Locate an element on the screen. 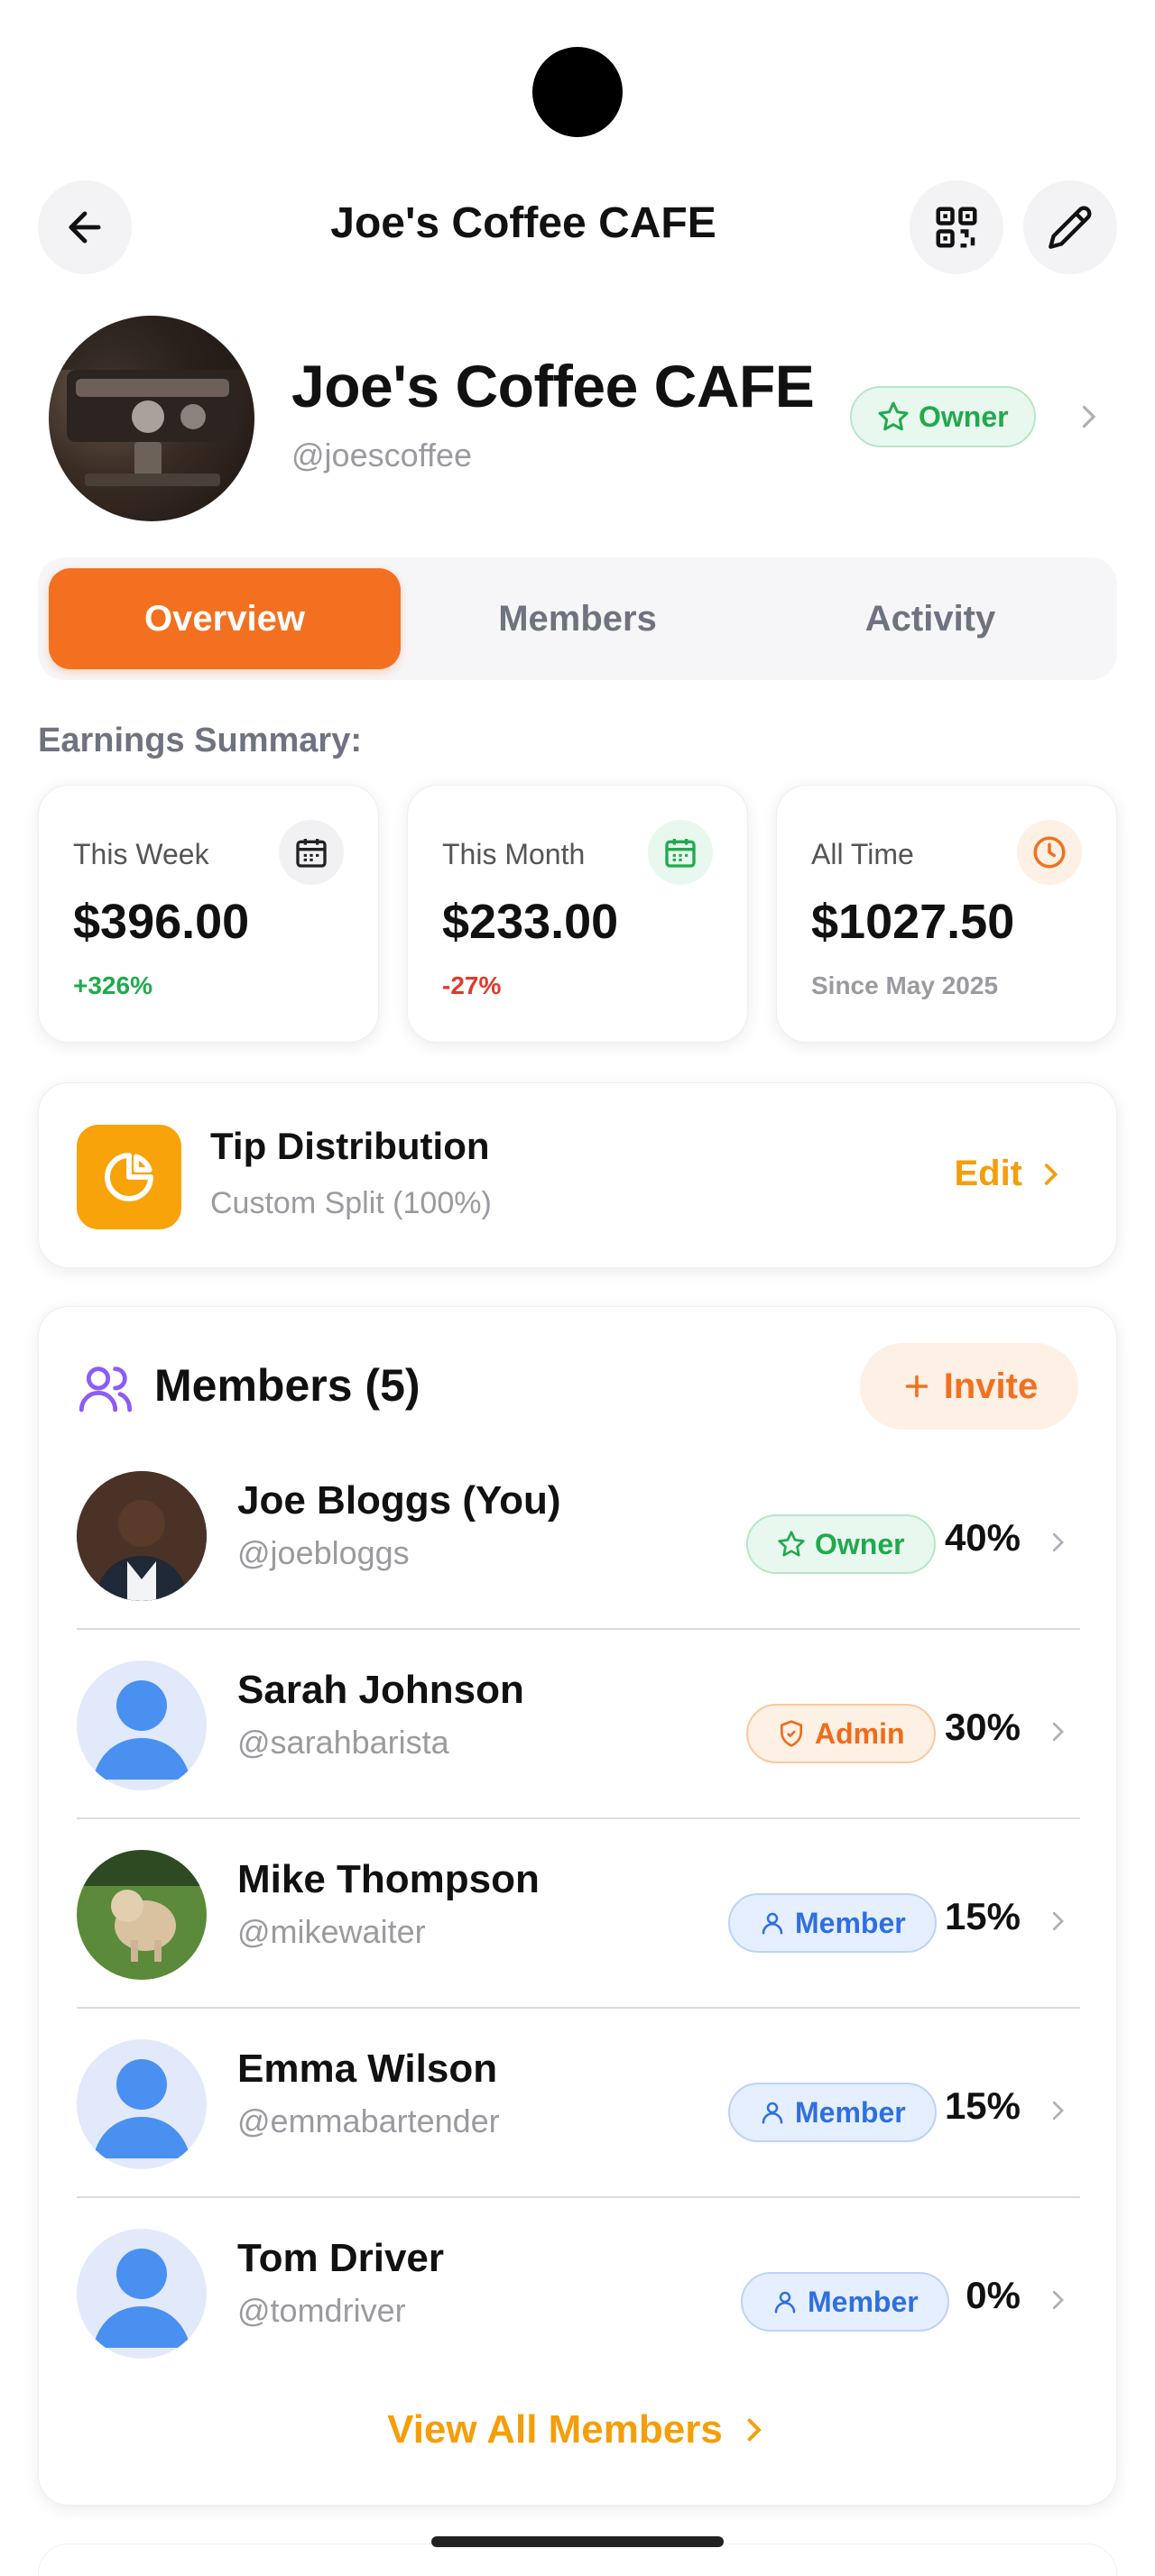 The image size is (1155, 2576). role-badge-label: Owner is located at coordinates (860, 1543).